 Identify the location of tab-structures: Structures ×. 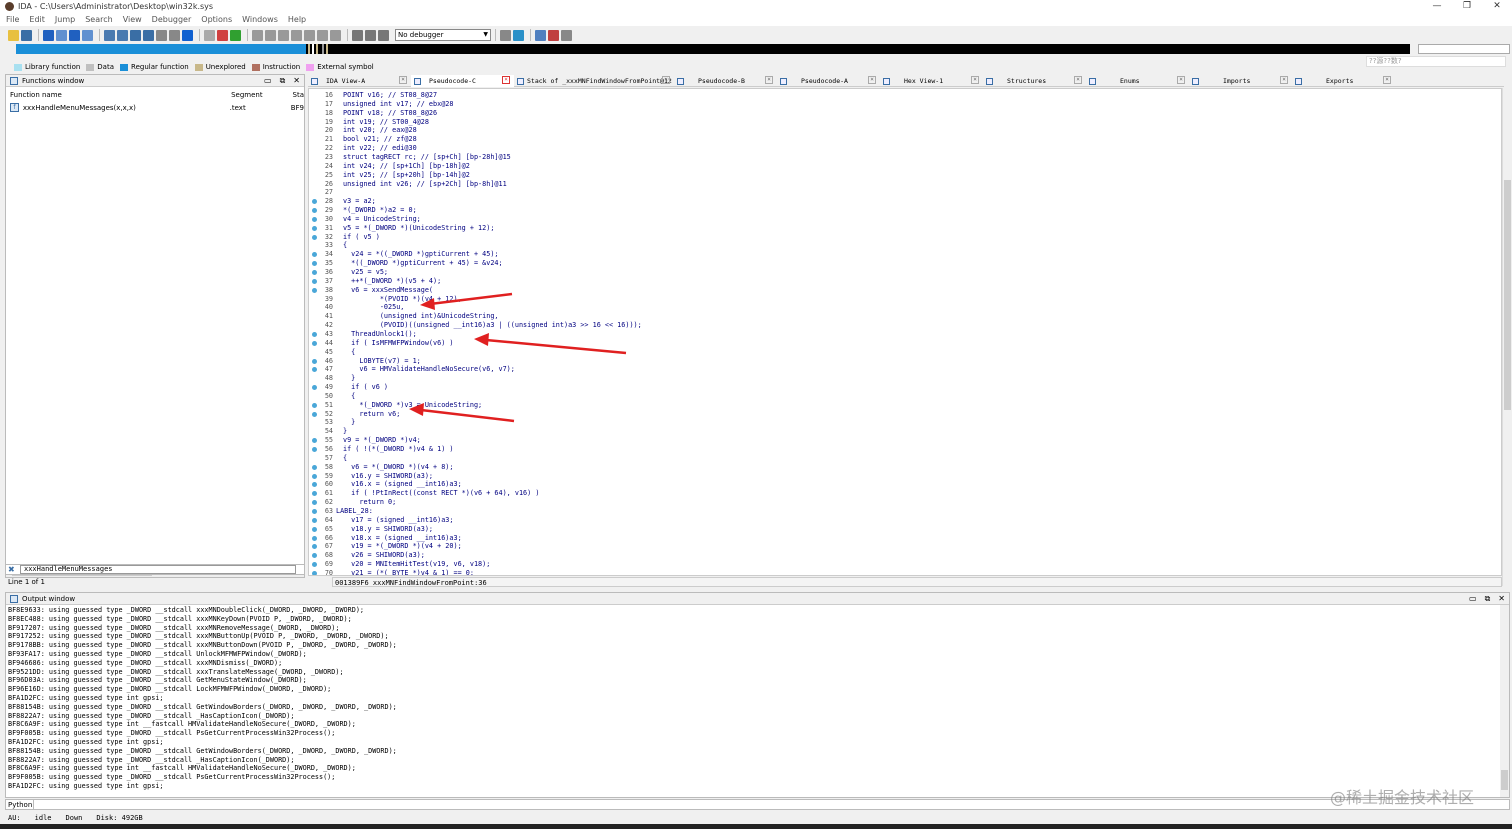
(1034, 81).